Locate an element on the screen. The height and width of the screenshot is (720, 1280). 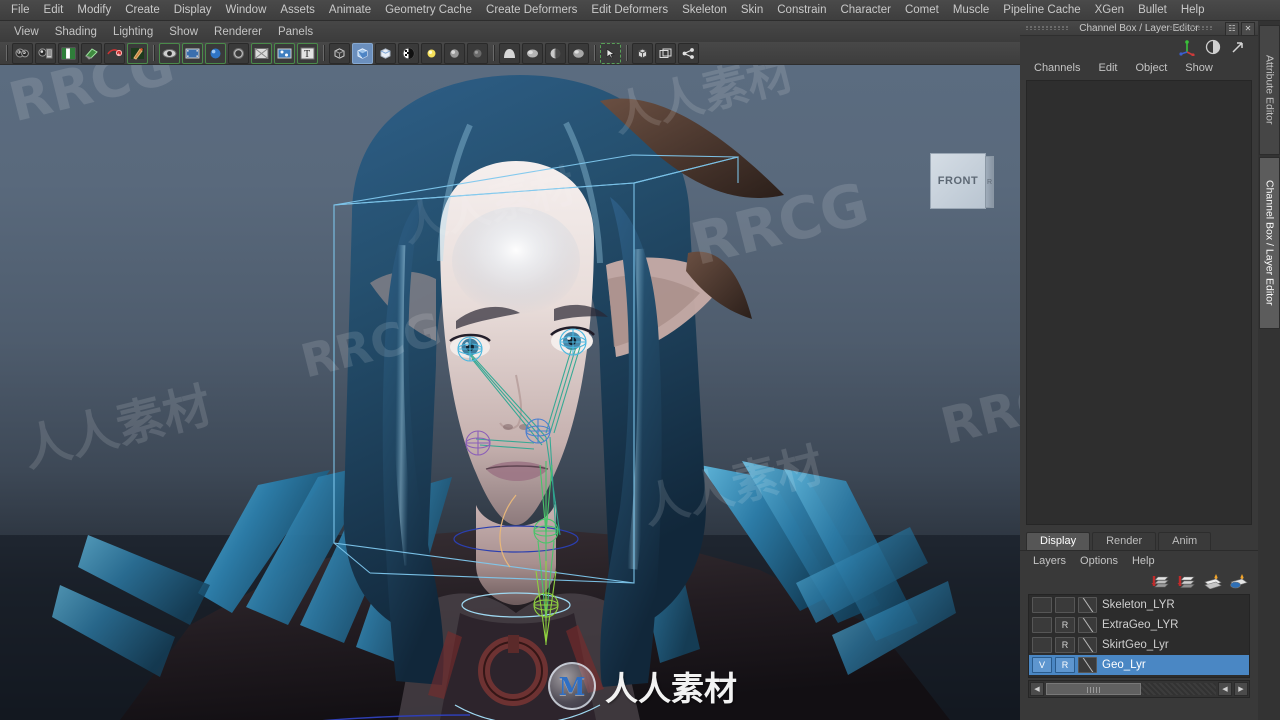
render-view-icon is located at coordinates (169, 53).